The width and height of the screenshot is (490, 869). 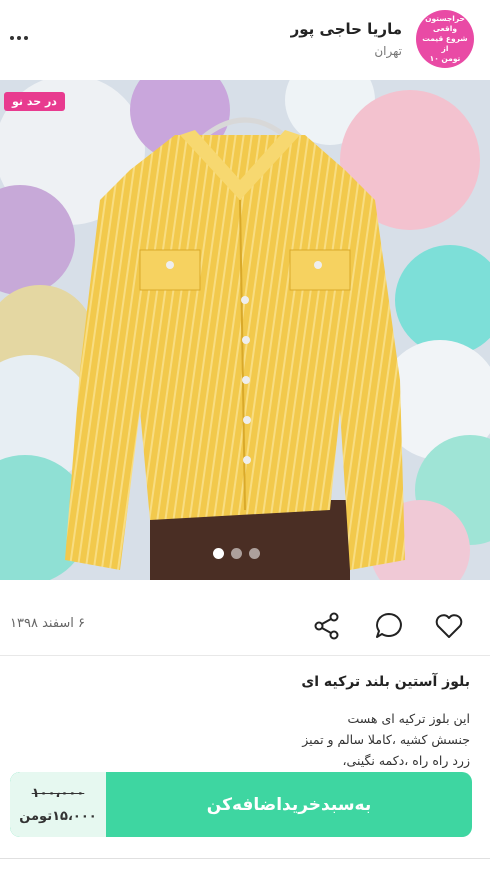 What do you see at coordinates (58, 793) in the screenshot?
I see `old-price: ۱۰۰،۰۰۰` at bounding box center [58, 793].